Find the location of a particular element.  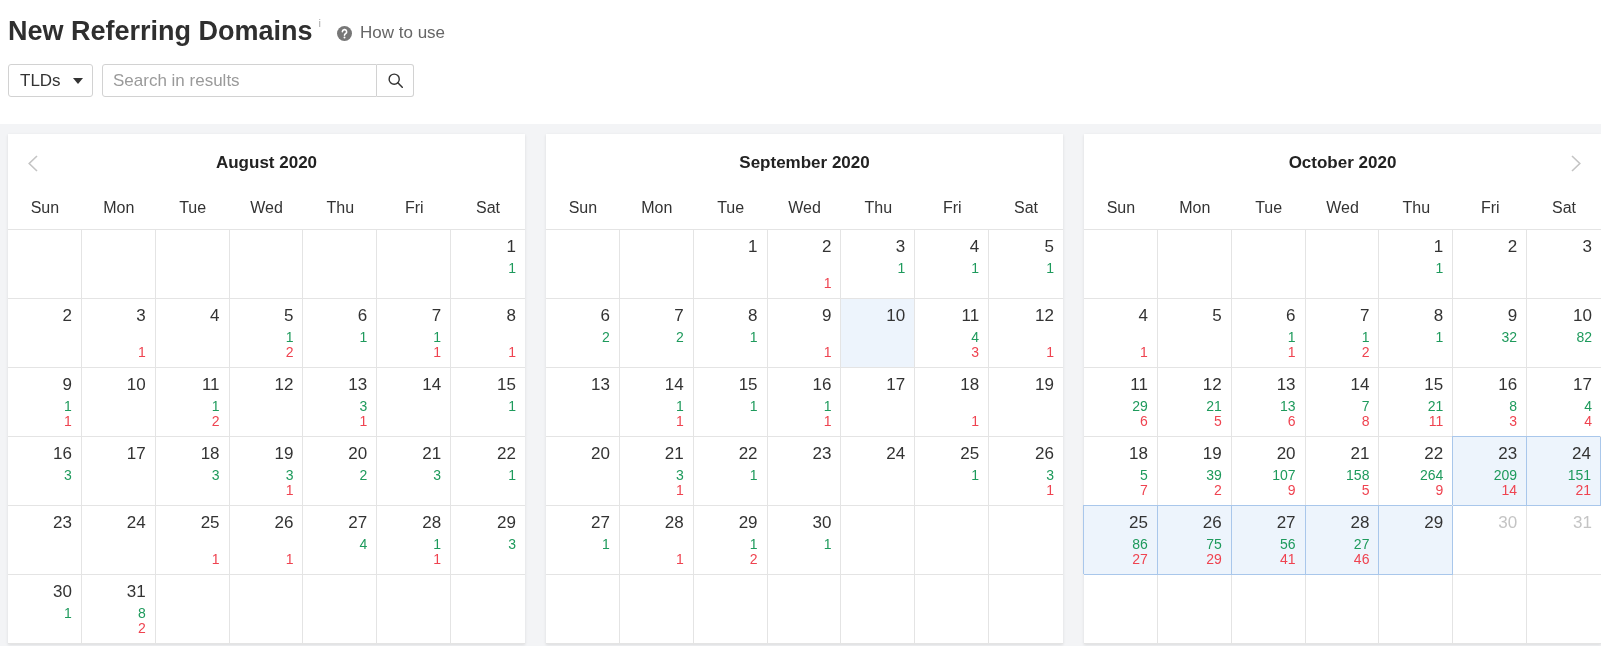

calendar-day-cell: 13 3 1 is located at coordinates (340, 402).